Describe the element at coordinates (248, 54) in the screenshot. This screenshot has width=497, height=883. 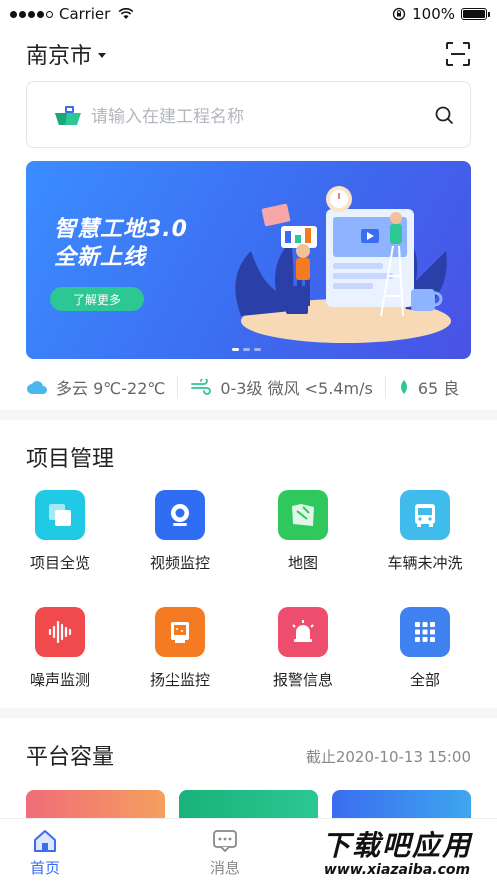
I see `top-bar: 南京市` at that location.